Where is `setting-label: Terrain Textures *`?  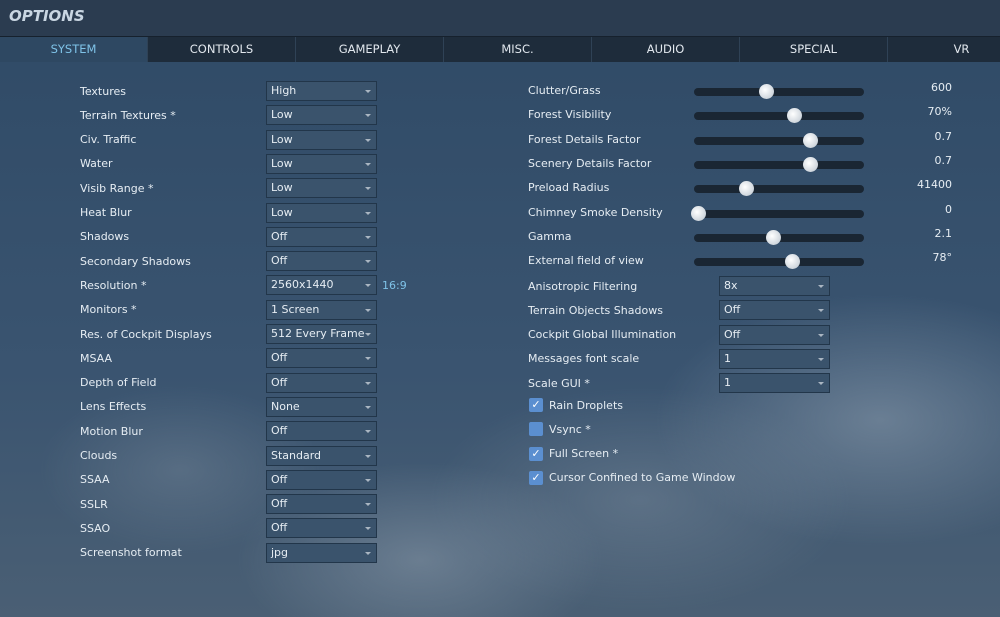
setting-label: Terrain Textures * is located at coordinates (128, 115).